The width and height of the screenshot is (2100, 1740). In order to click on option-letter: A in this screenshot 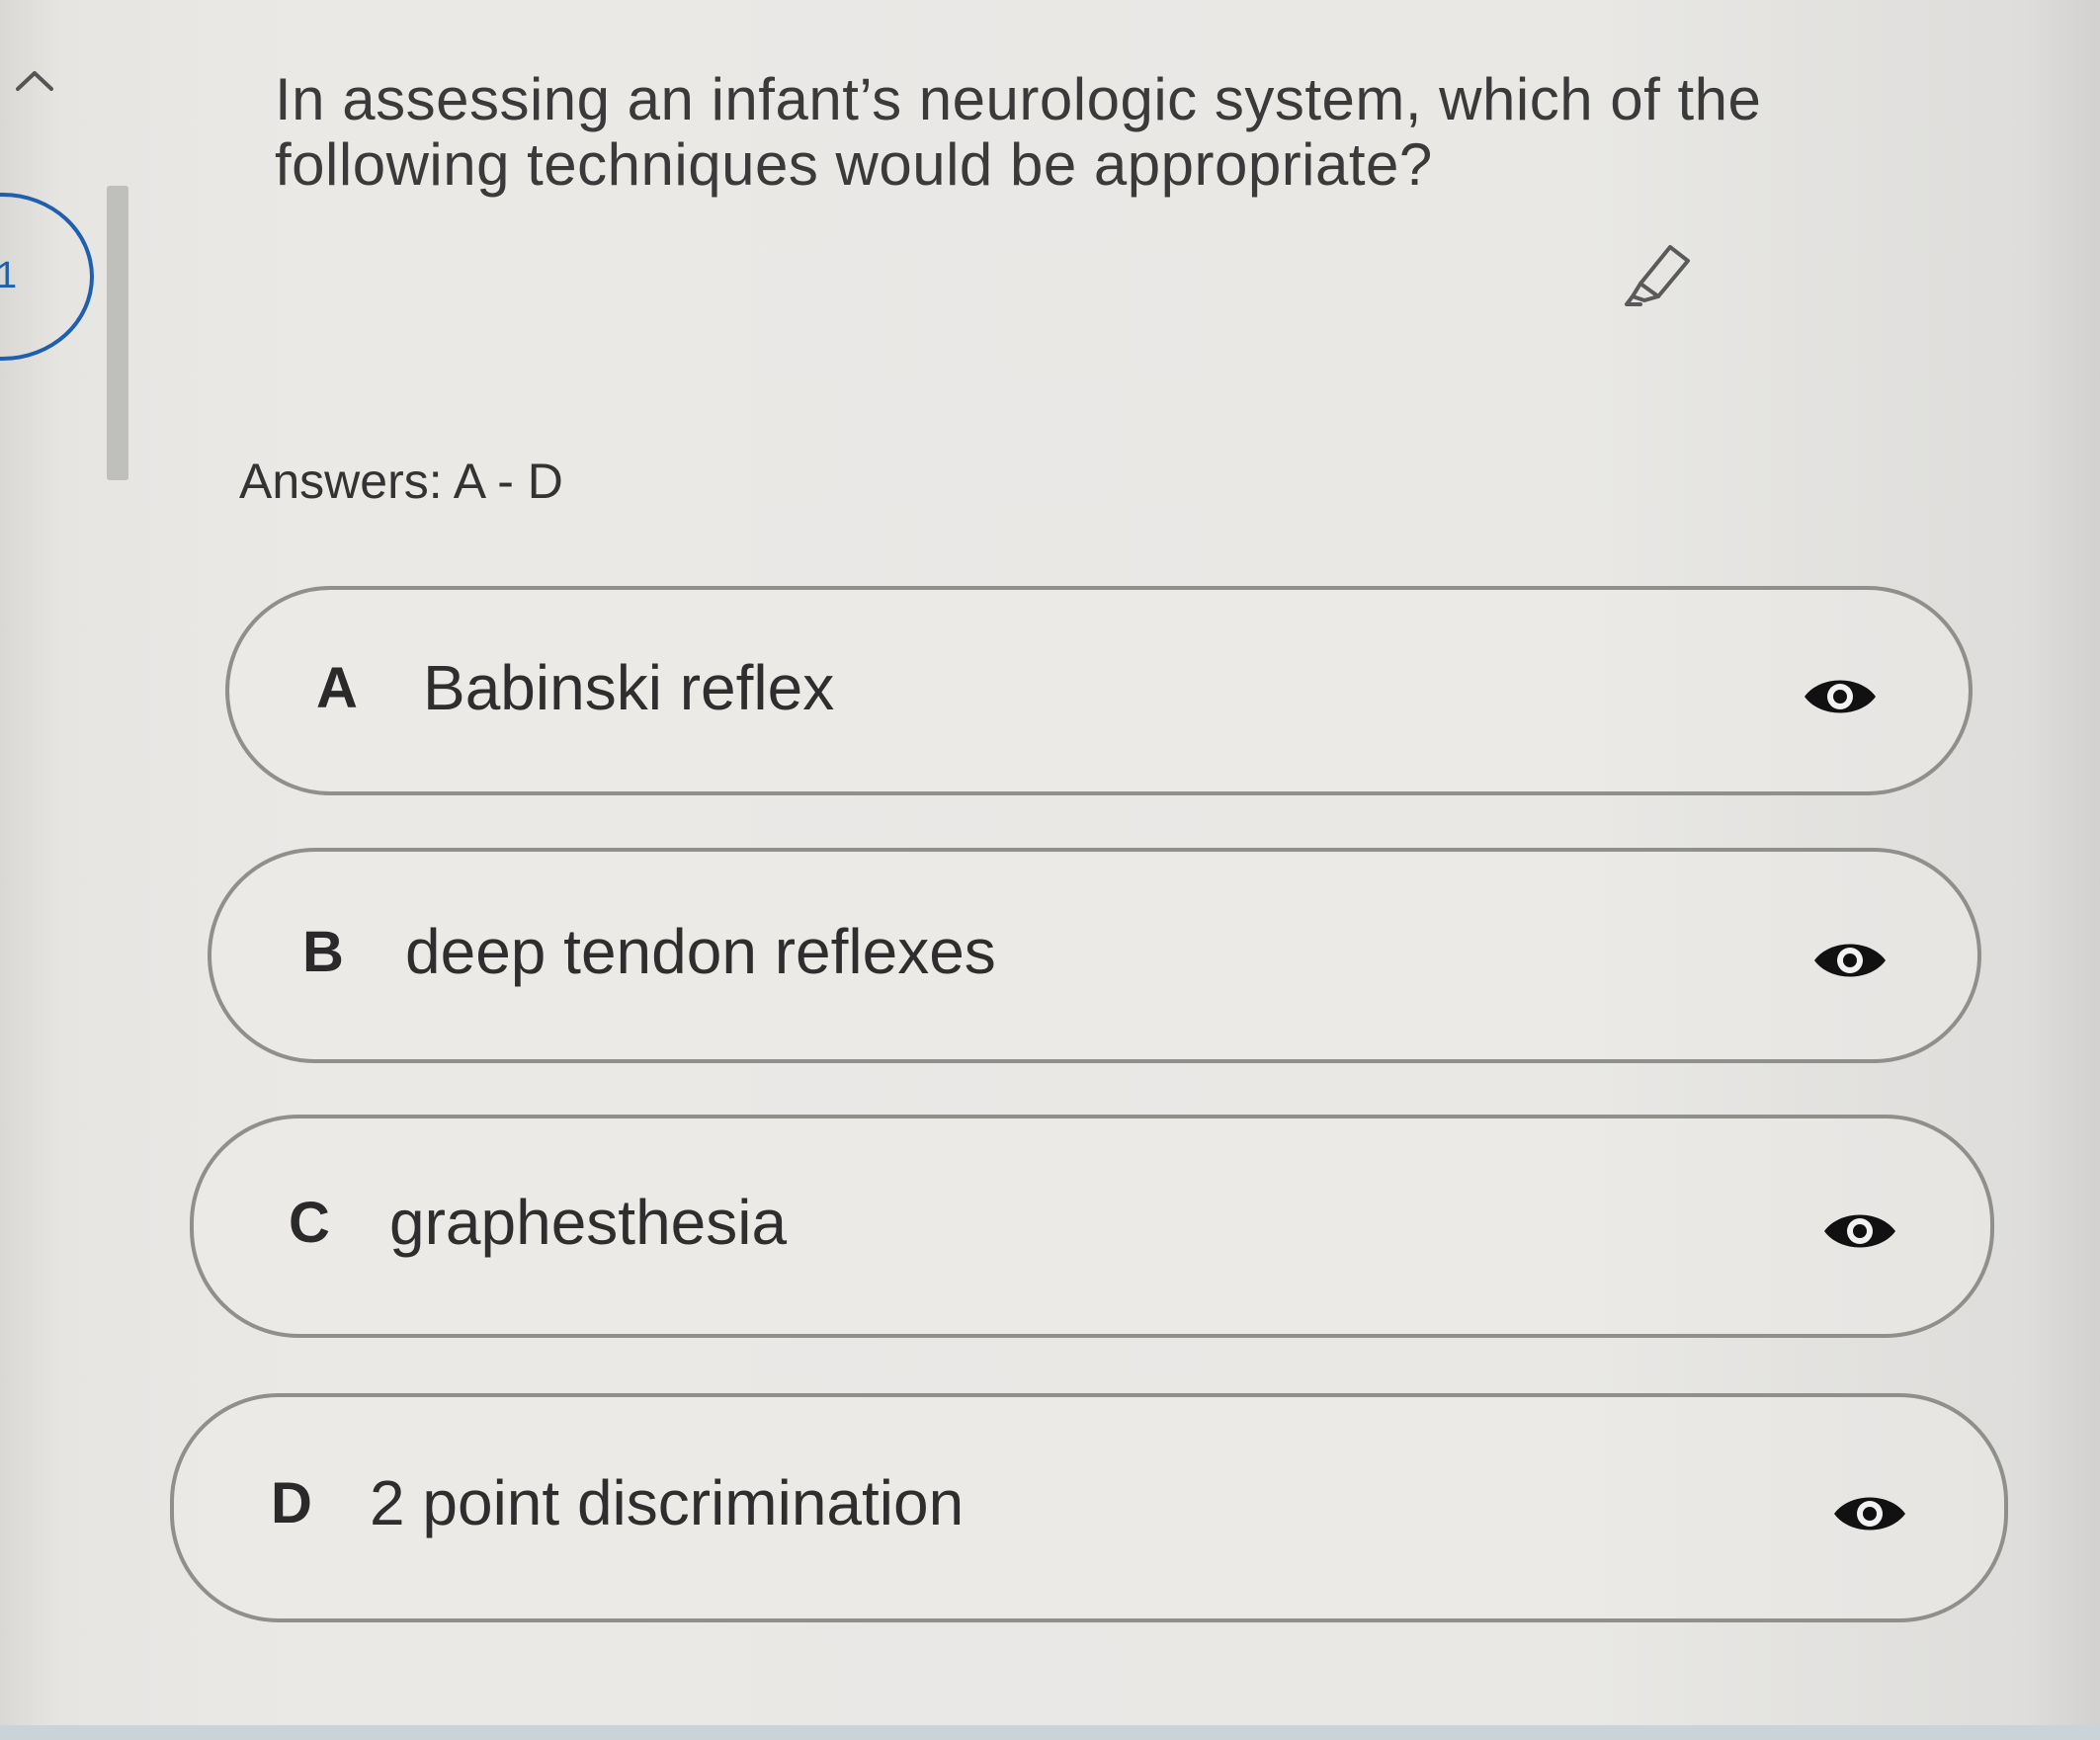, I will do `click(337, 688)`.